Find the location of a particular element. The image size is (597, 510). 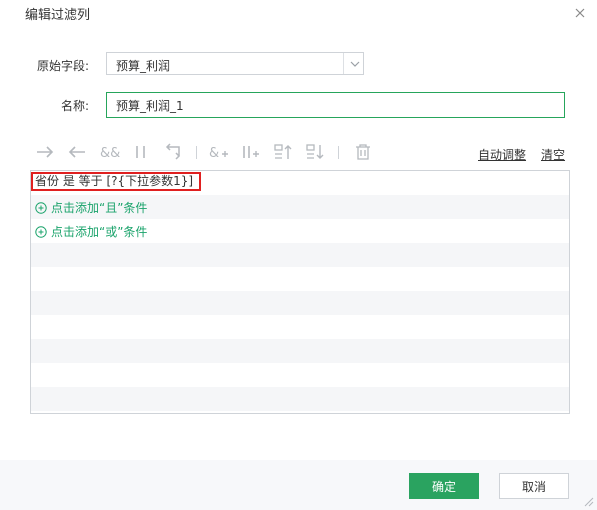

and-icon: && is located at coordinates (109, 152).